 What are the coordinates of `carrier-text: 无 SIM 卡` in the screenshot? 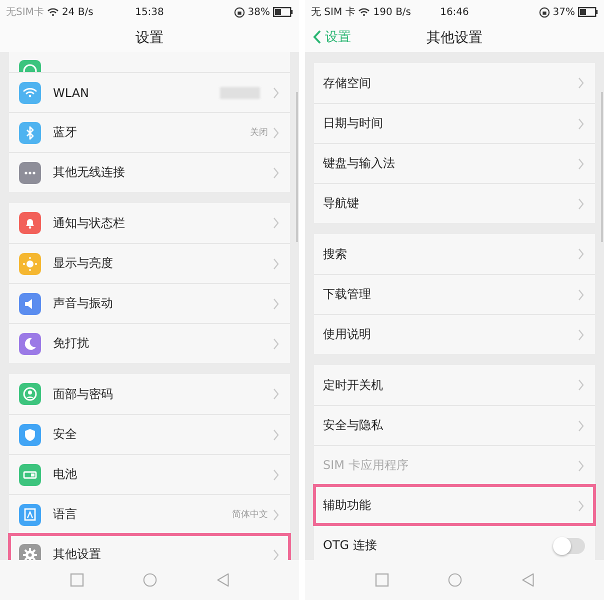 It's located at (333, 12).